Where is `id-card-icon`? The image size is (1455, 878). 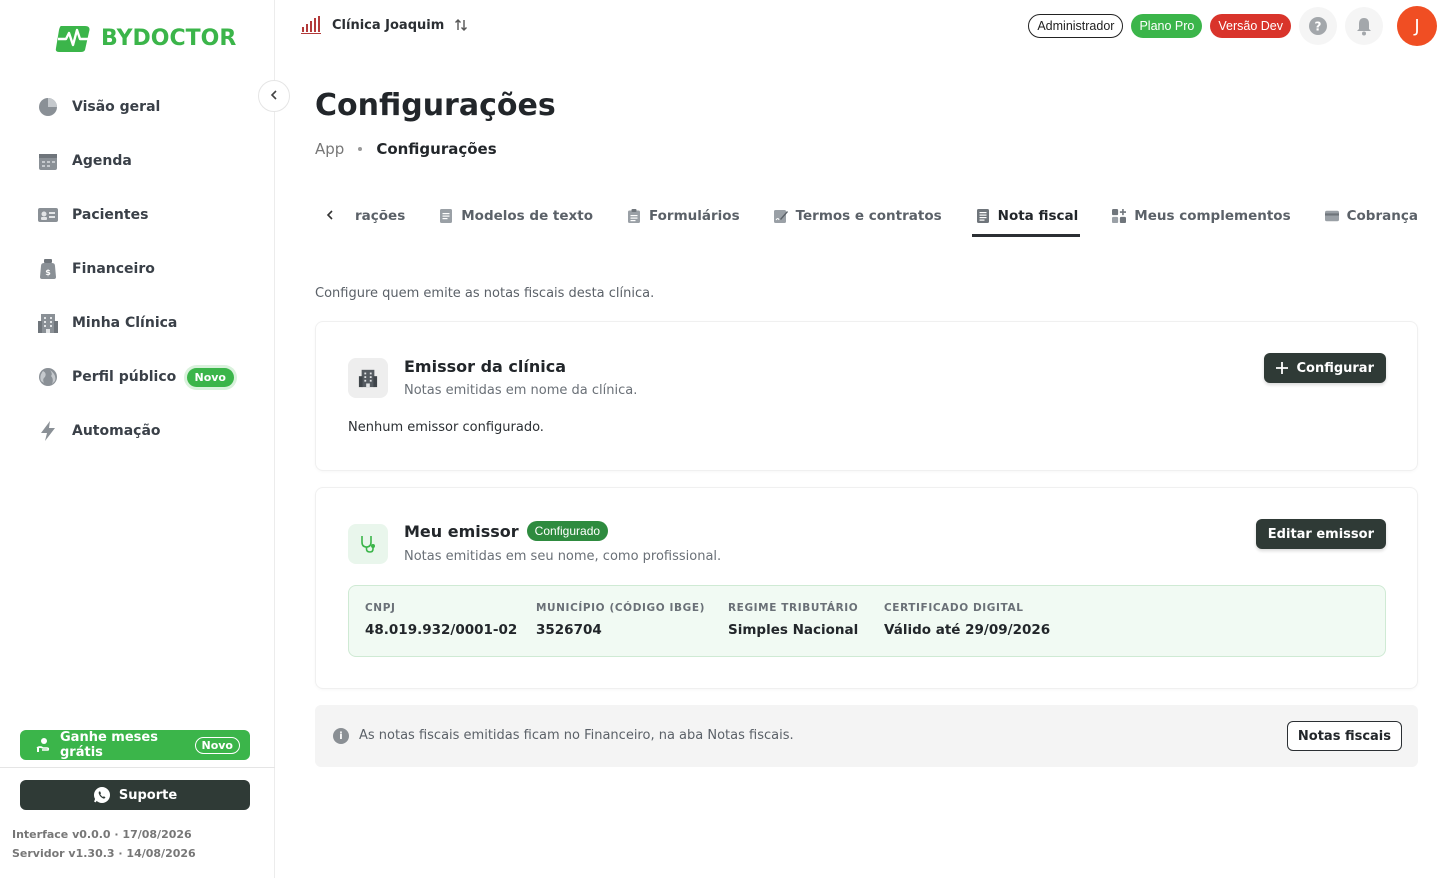 id-card-icon is located at coordinates (48, 215).